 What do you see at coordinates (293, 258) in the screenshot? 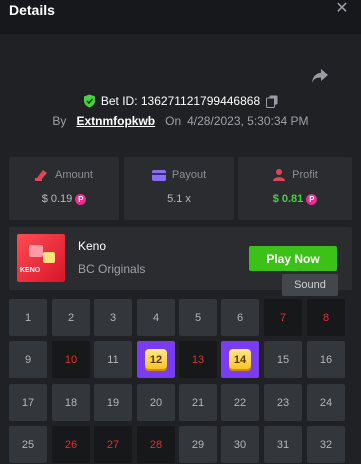
I see `play-now-button: Play Now` at bounding box center [293, 258].